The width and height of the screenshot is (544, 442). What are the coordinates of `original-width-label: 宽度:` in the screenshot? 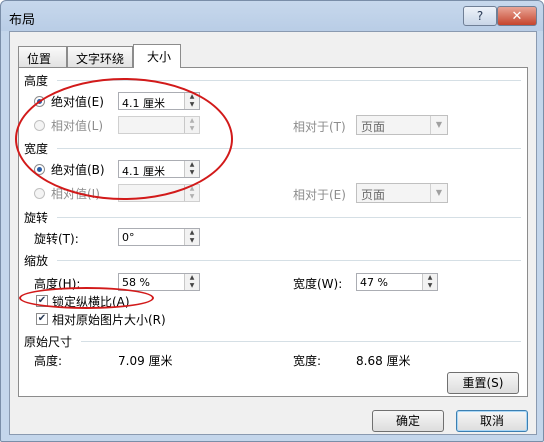 It's located at (307, 361).